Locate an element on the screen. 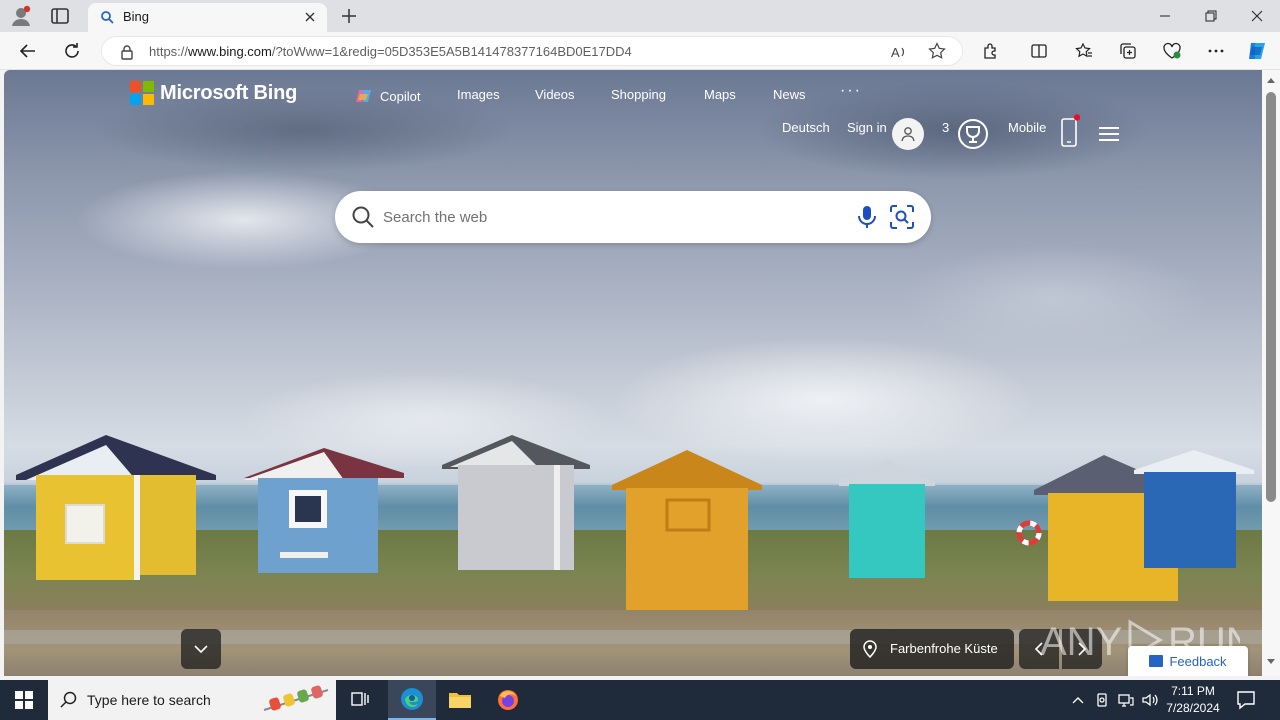  feedback-icon is located at coordinates (1156, 661).